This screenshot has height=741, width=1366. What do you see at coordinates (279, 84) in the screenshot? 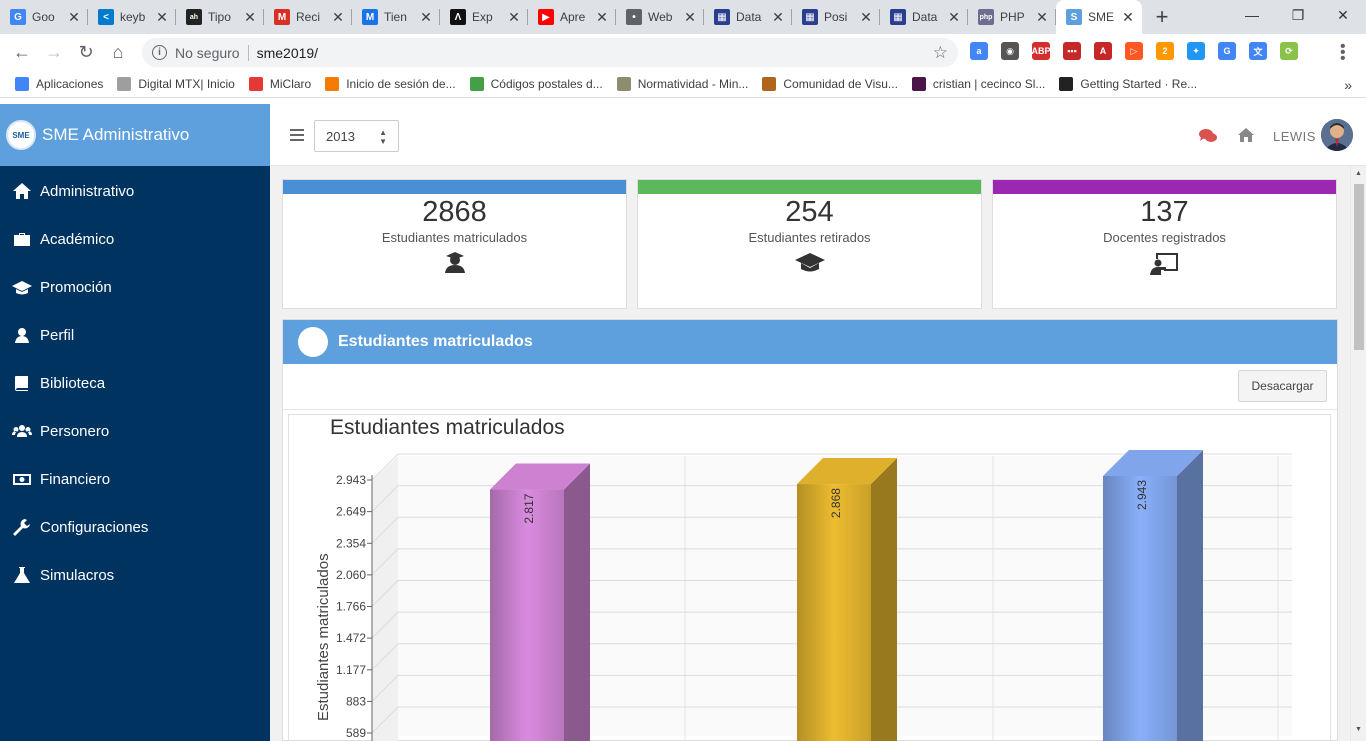
I see `bookmark-item: MiClaro` at bounding box center [279, 84].